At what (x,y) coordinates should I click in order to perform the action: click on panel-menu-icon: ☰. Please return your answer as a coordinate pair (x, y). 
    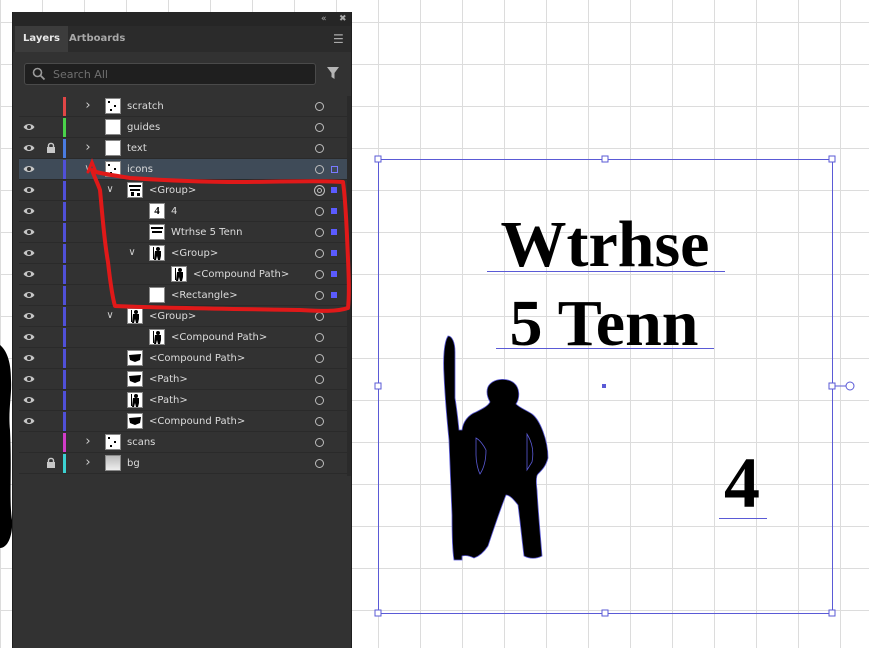
    Looking at the image, I should click on (339, 39).